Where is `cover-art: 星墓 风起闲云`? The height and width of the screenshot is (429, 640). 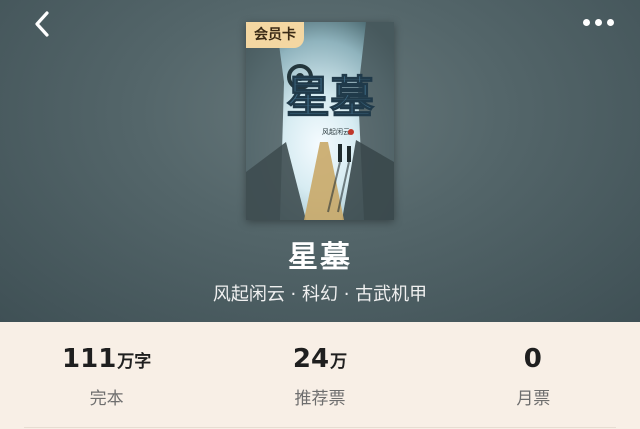
cover-art: 星墓 风起闲云 is located at coordinates (320, 121).